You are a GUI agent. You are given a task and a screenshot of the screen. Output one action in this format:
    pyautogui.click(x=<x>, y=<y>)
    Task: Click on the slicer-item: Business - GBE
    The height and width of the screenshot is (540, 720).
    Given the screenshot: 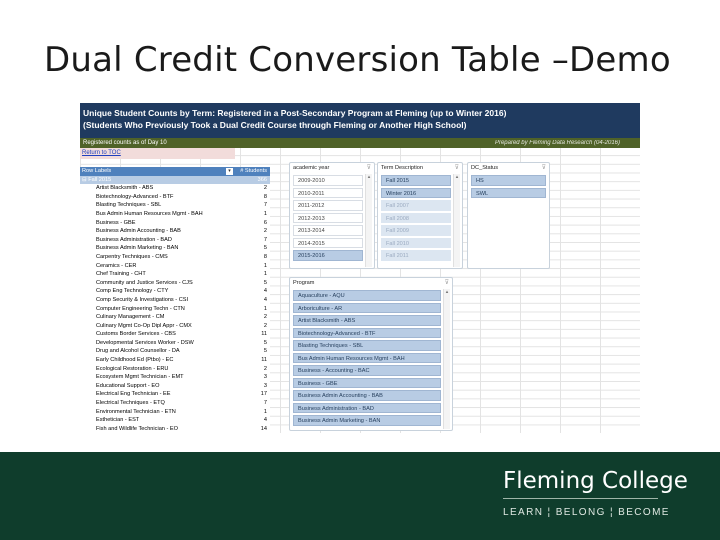 What is the action you would take?
    pyautogui.click(x=367, y=382)
    